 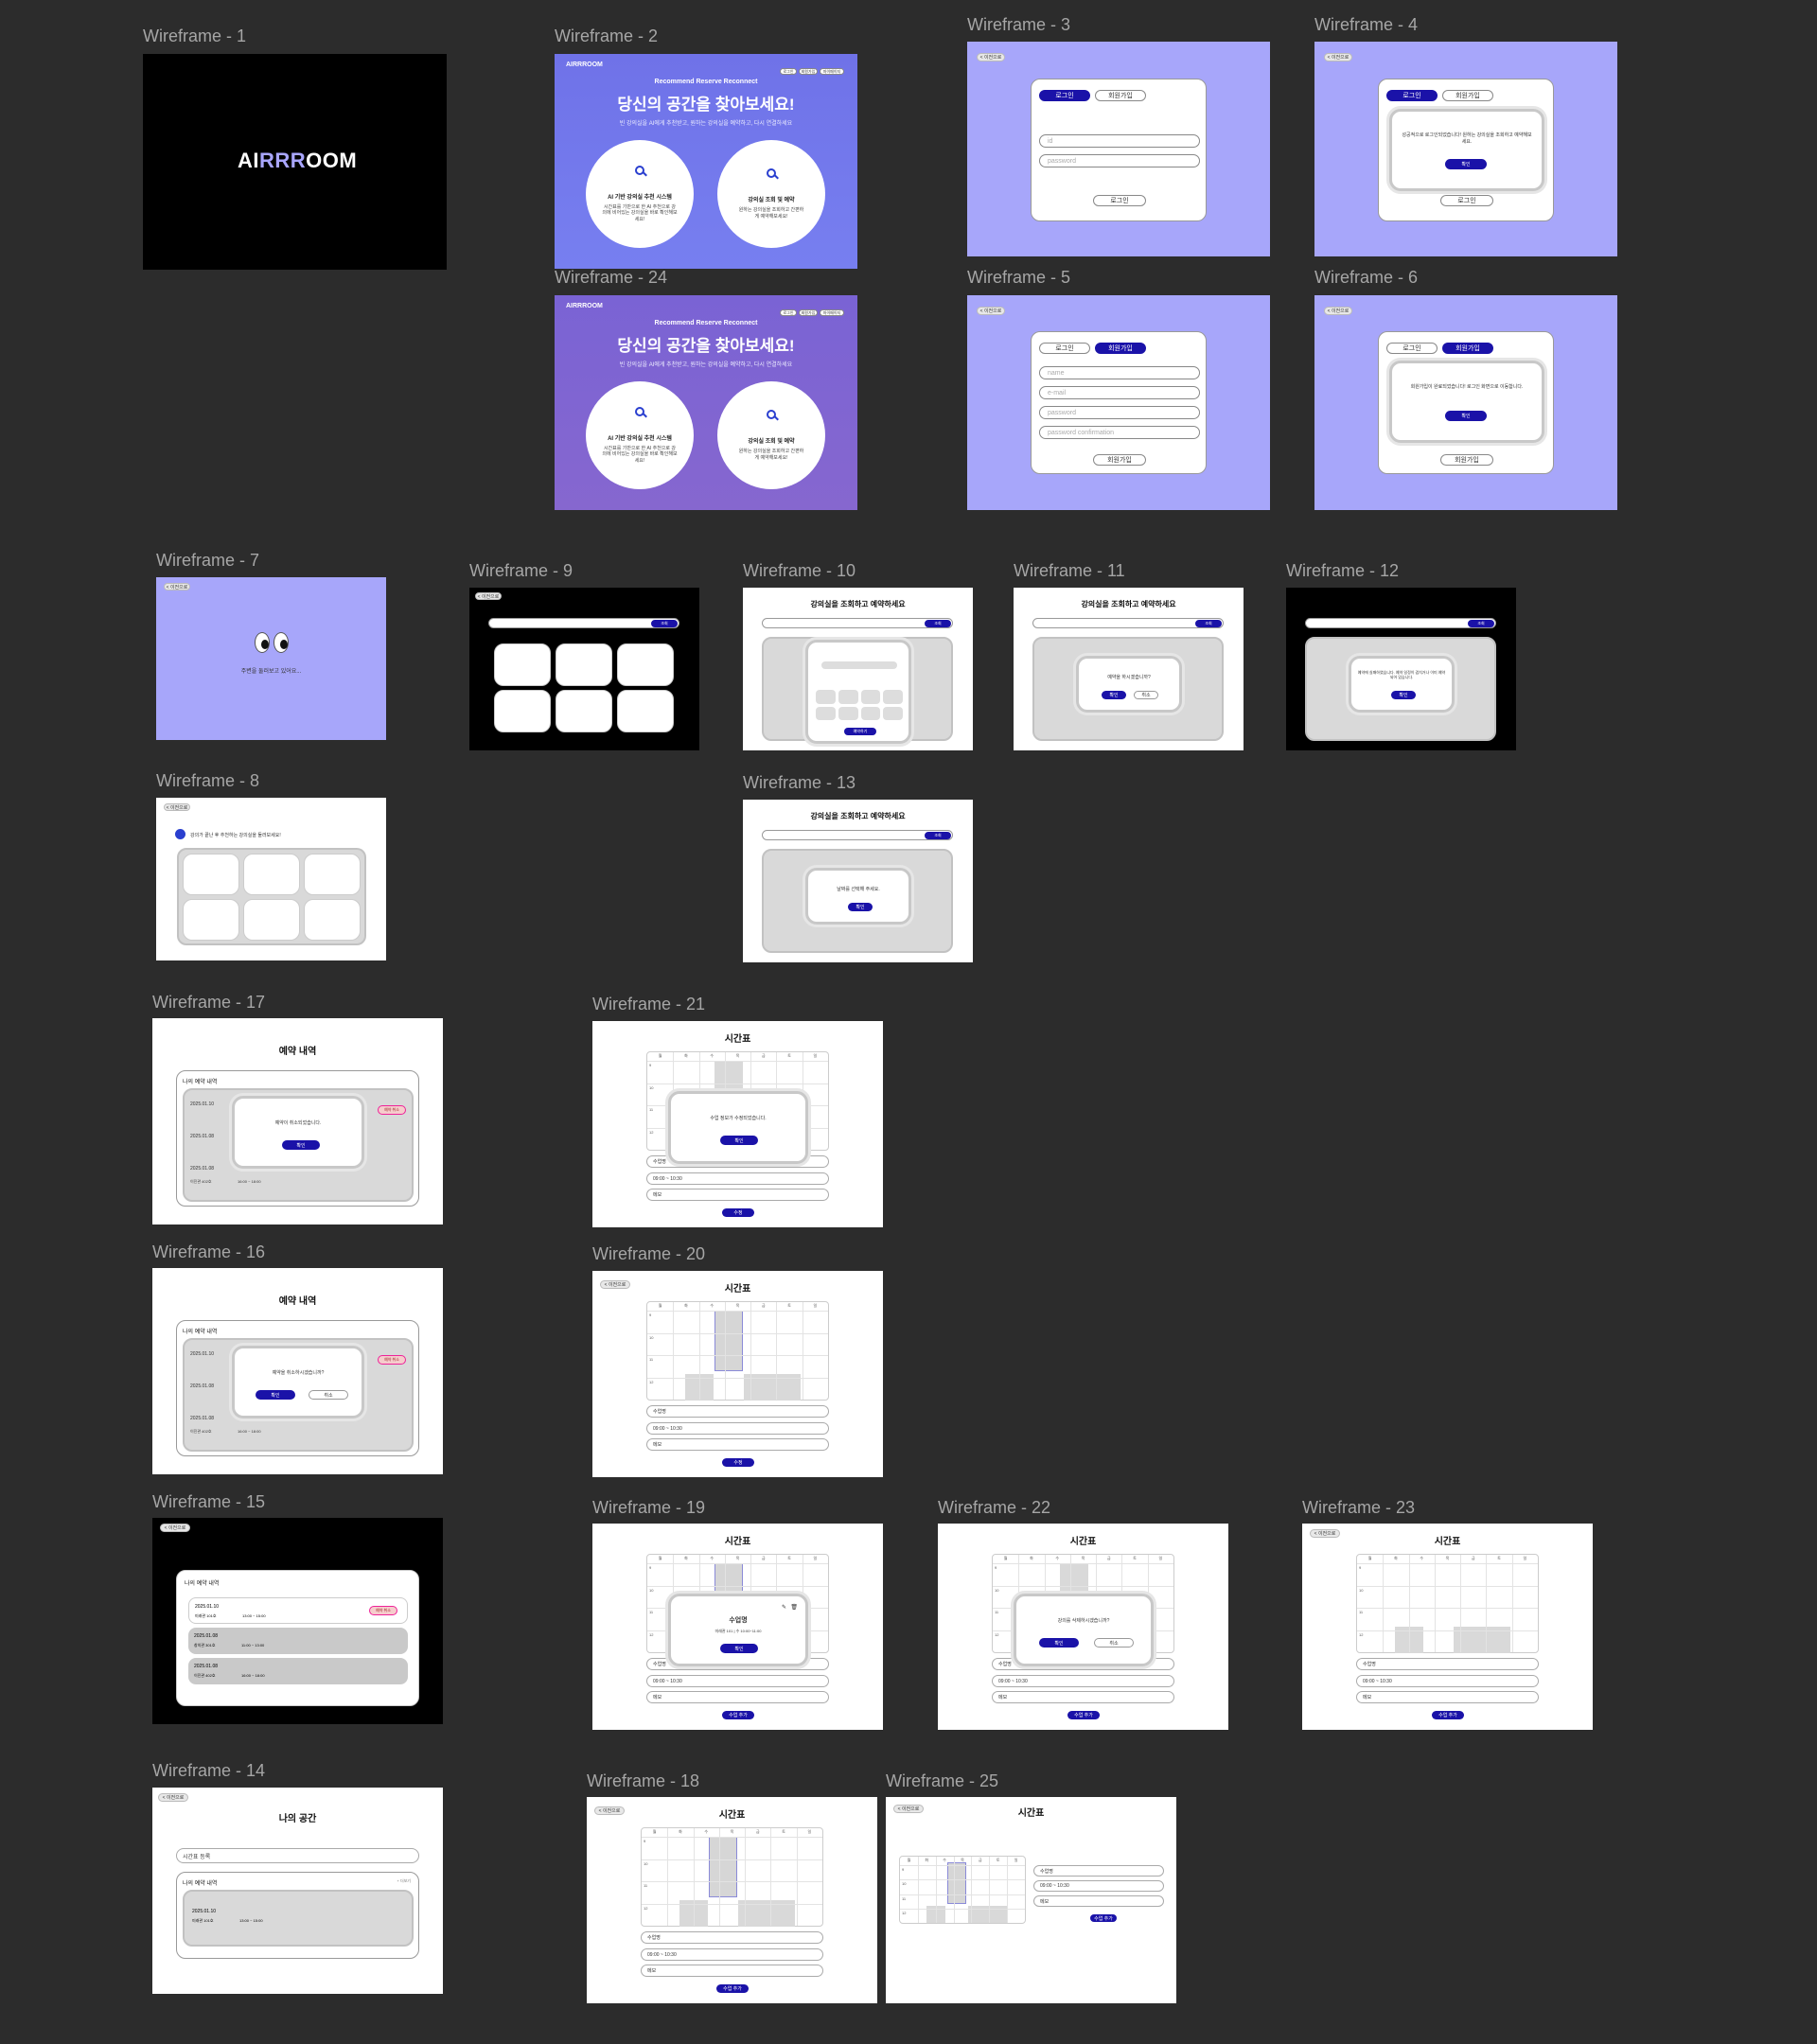 What do you see at coordinates (298, 1610) in the screenshot?
I see `reservation-row: 2025.01.10 미래관 101호 13:00 ~ 15:00 예약 취소` at bounding box center [298, 1610].